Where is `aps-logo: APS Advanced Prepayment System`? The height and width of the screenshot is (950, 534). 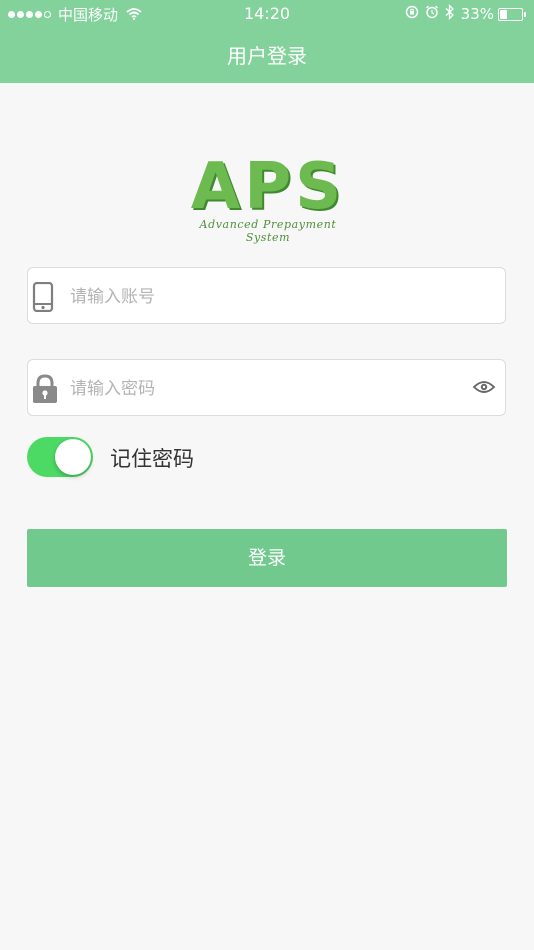
aps-logo: APS Advanced Prepayment System is located at coordinates (268, 197).